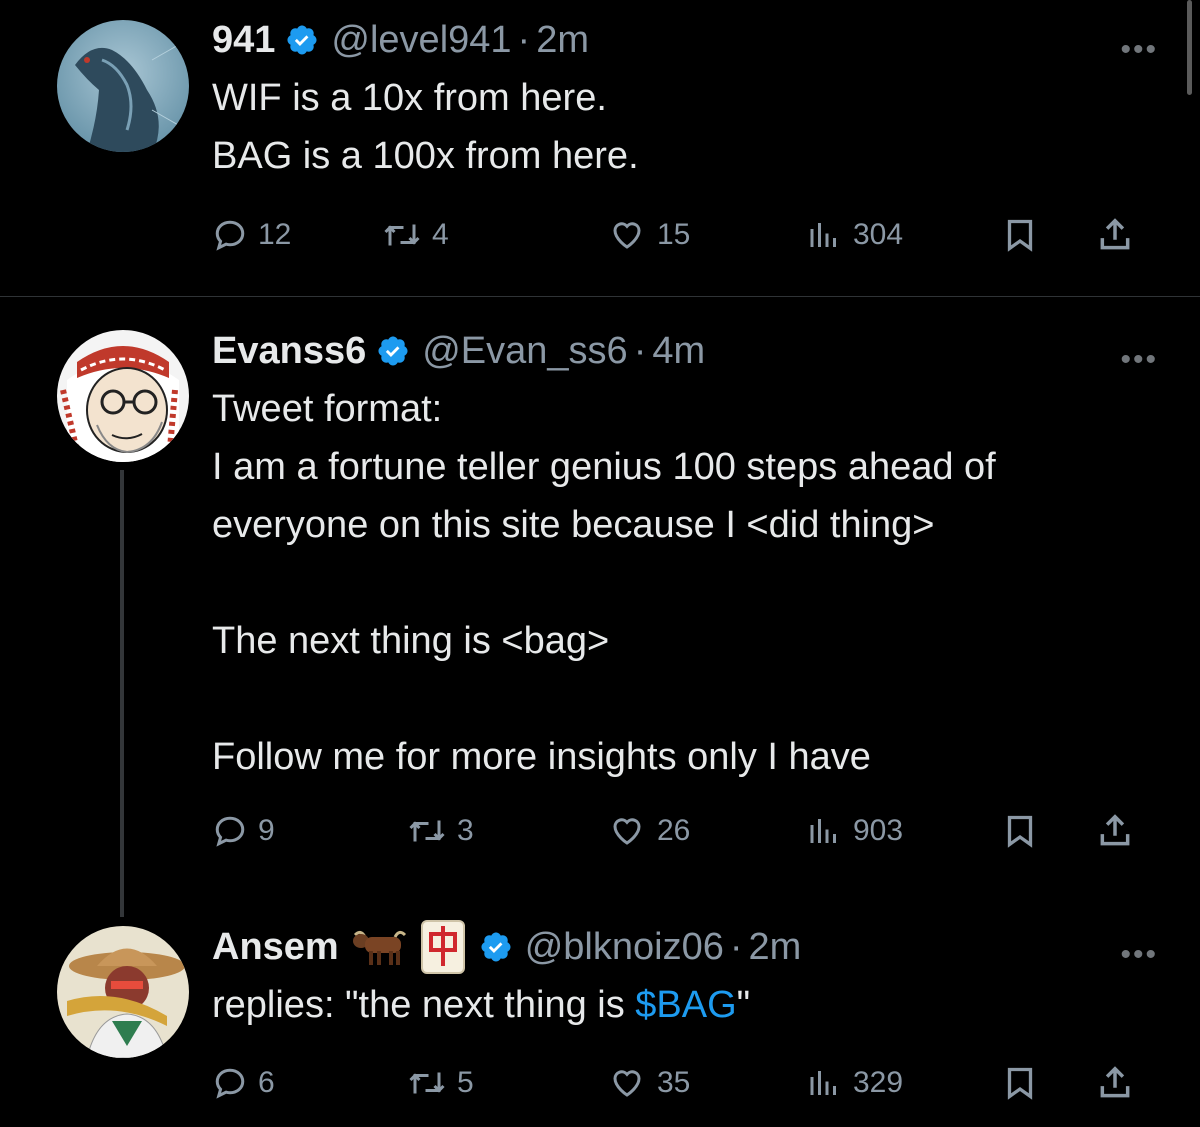 This screenshot has width=1200, height=1127. I want to click on display-name: Ansem, so click(275, 947).